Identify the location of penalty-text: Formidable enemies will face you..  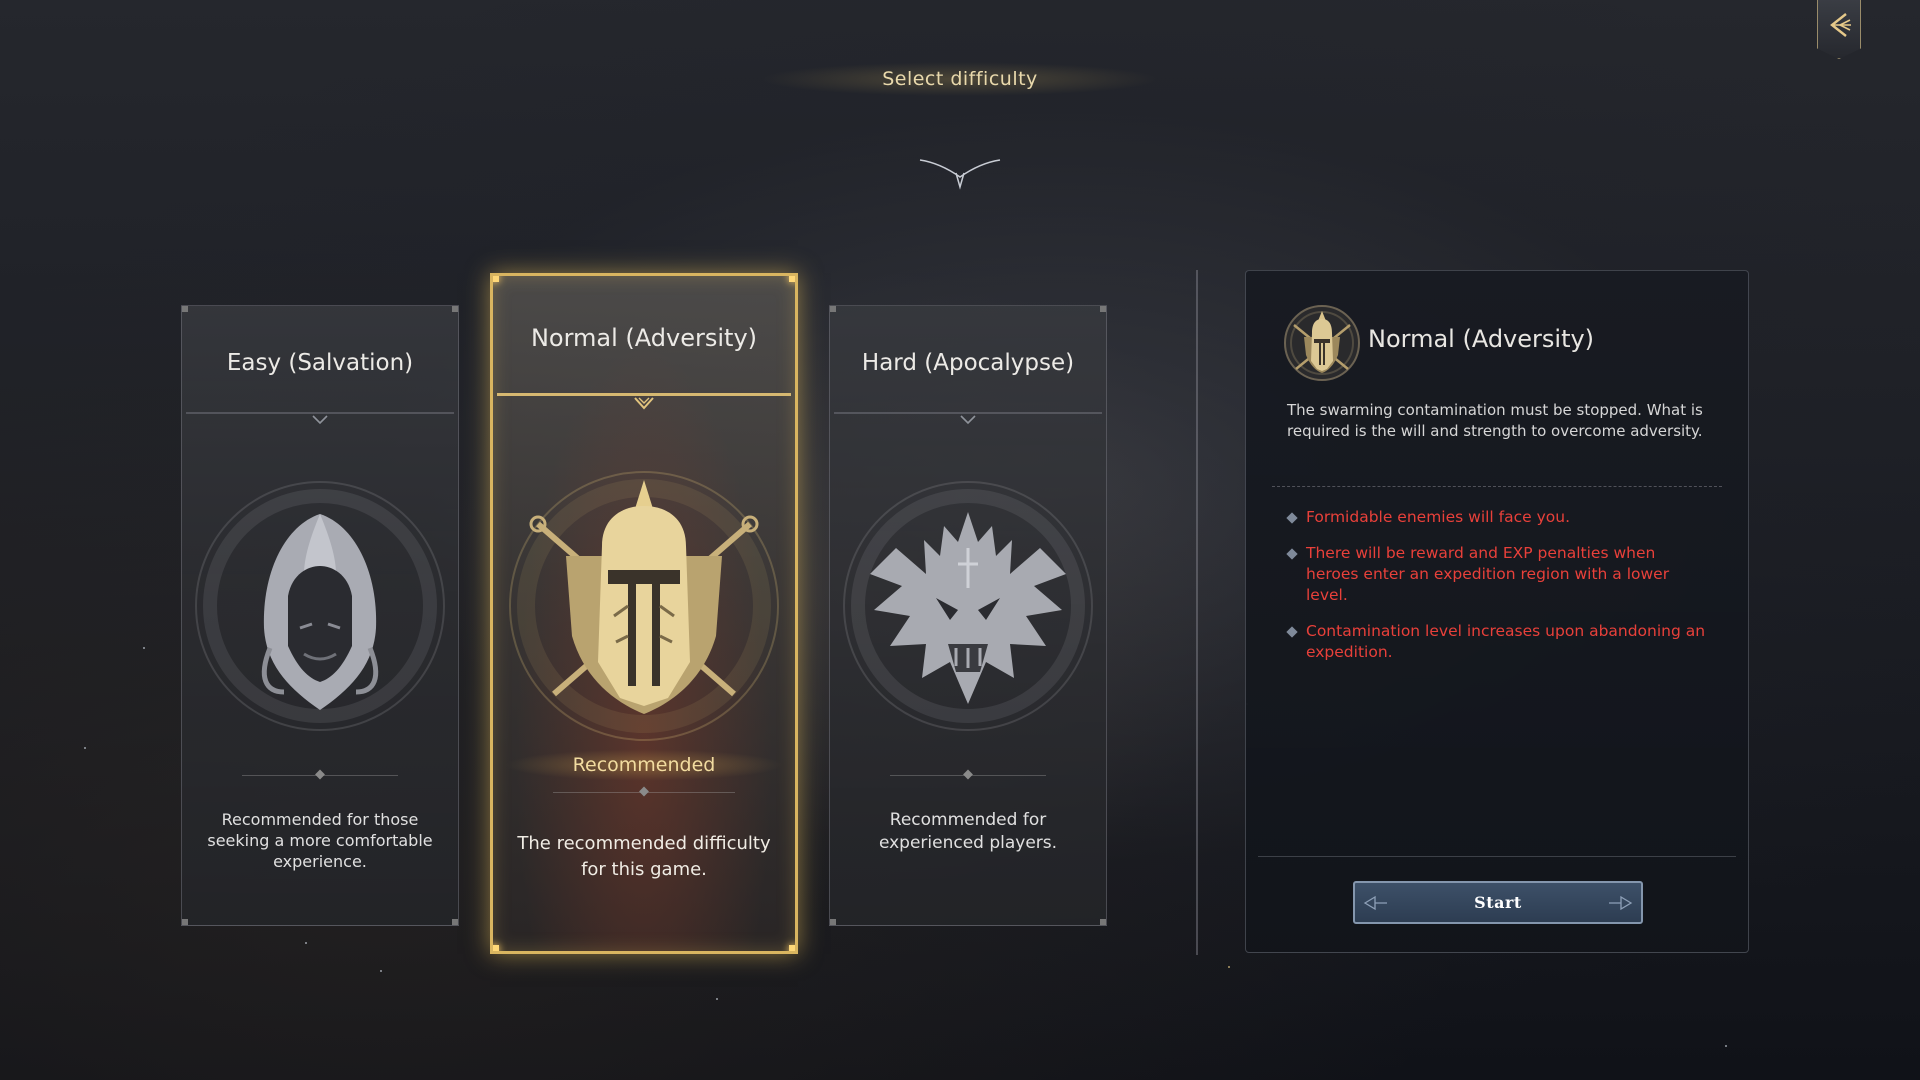
(1438, 517).